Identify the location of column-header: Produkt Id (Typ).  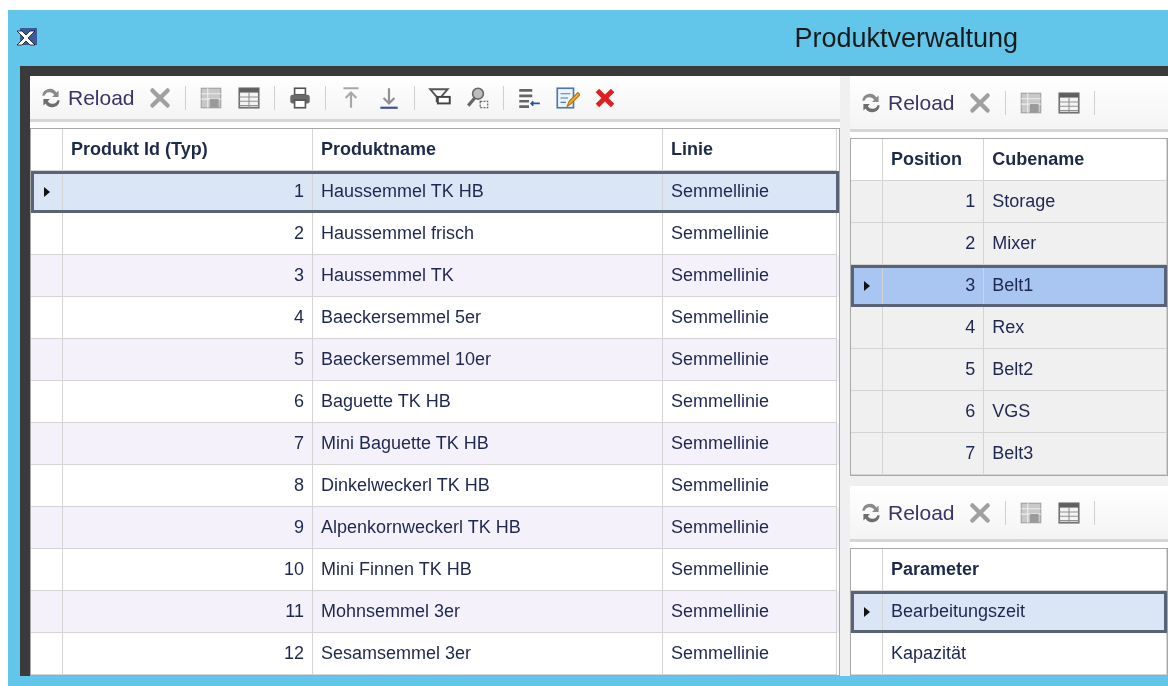
(188, 150).